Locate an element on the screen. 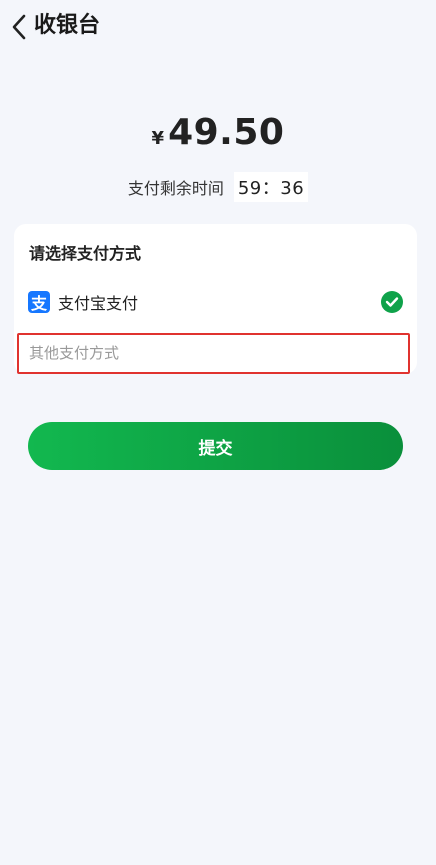 This screenshot has width=436, height=865. amount-display: ¥ 49.50 is located at coordinates (218, 132).